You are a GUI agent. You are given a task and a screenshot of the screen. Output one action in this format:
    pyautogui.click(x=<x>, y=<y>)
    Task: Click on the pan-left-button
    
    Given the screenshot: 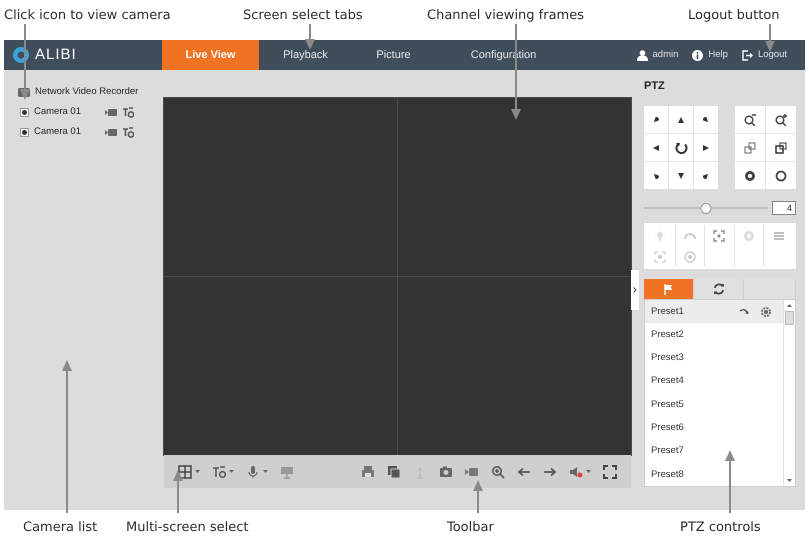 What is the action you would take?
    pyautogui.click(x=656, y=147)
    